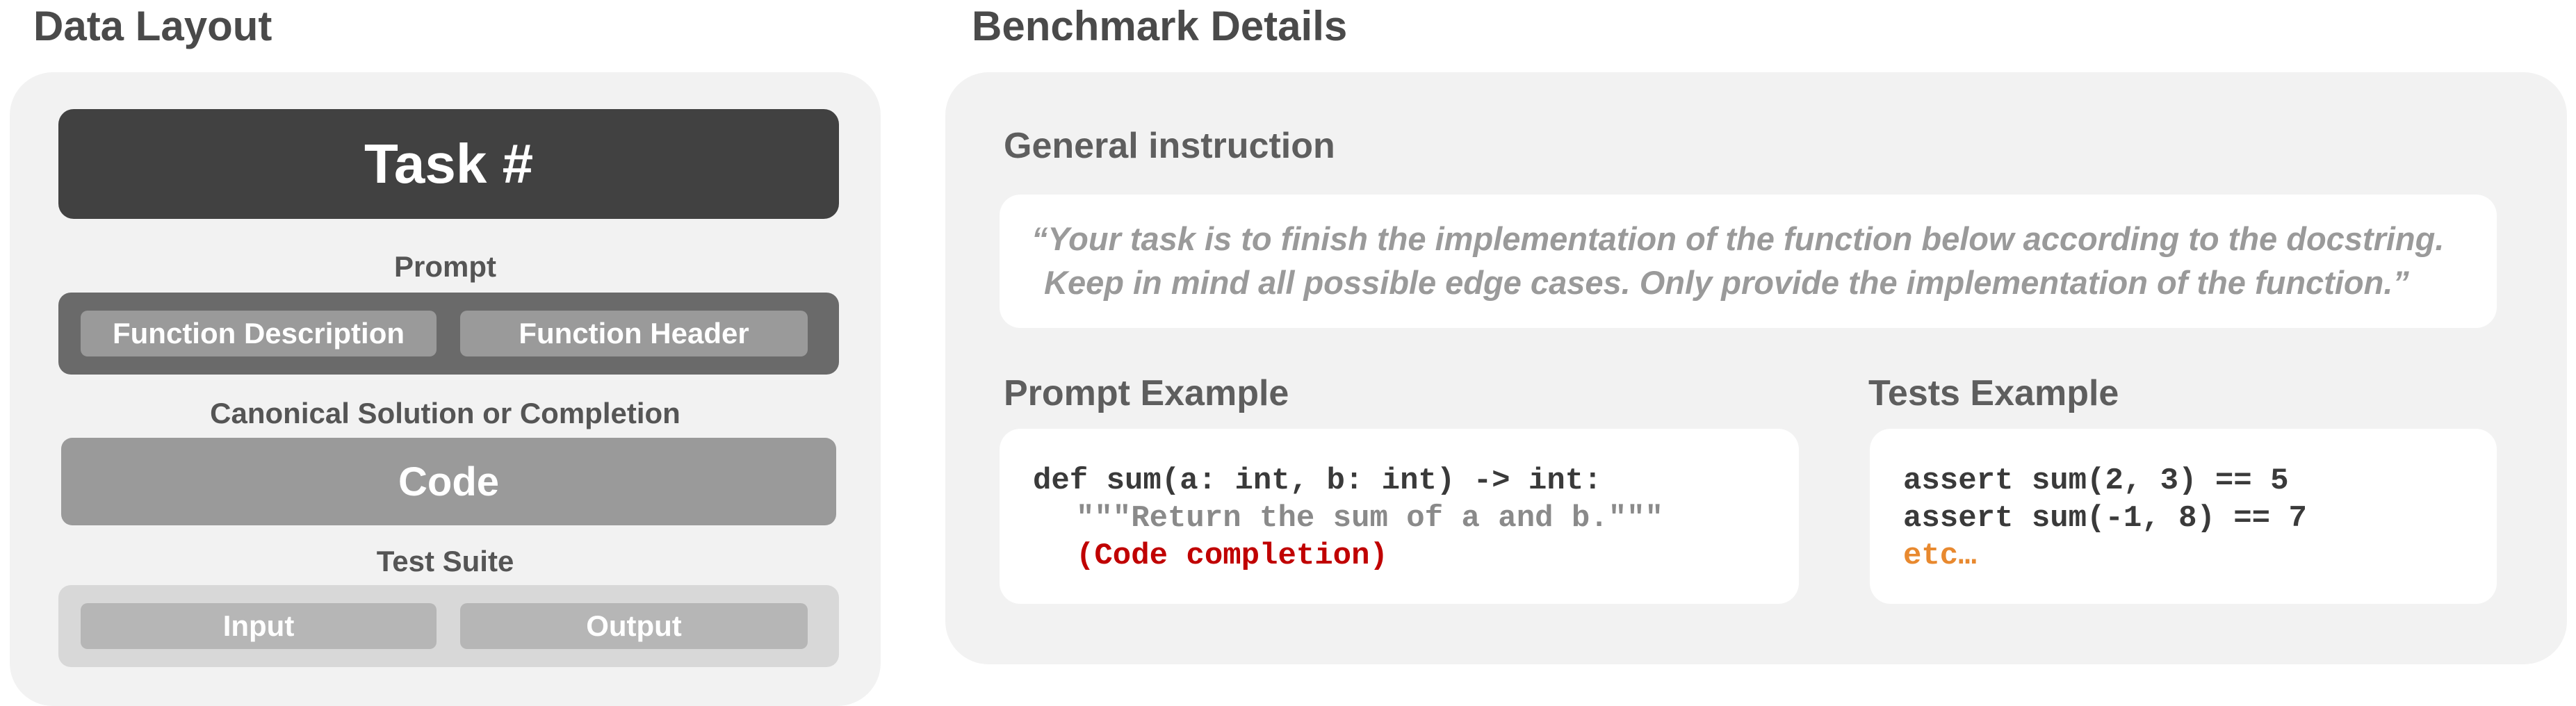 This screenshot has height=706, width=2576. What do you see at coordinates (1169, 146) in the screenshot?
I see `general-instruction-label: General instruction` at bounding box center [1169, 146].